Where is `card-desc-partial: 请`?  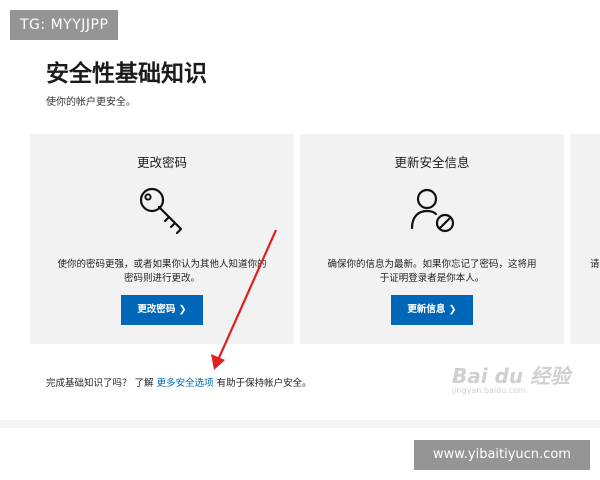 card-desc-partial: 请 is located at coordinates (595, 264).